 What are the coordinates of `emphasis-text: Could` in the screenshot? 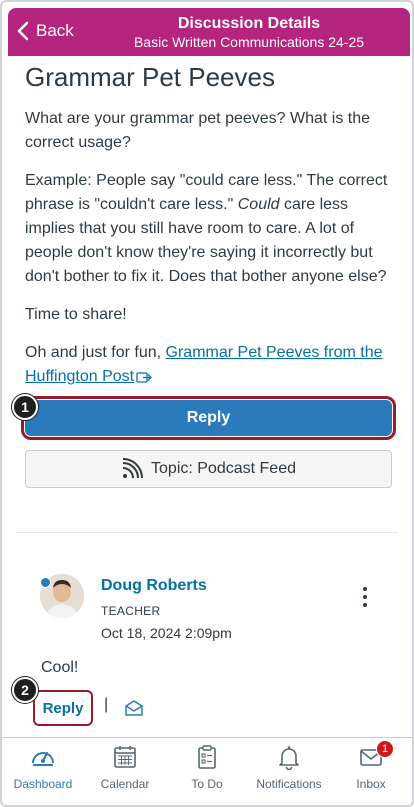 It's located at (258, 204).